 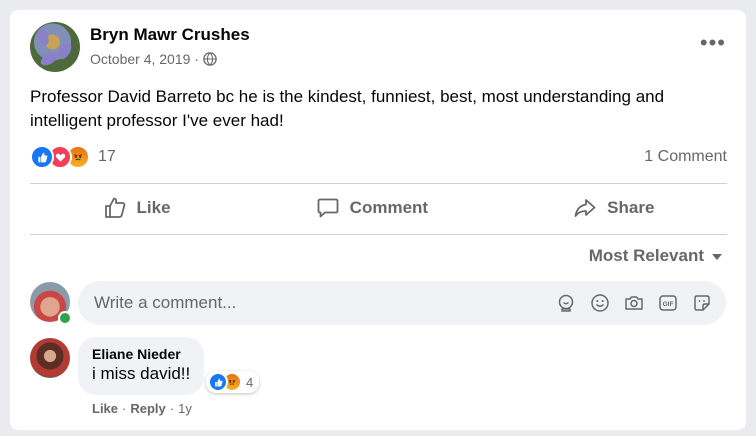 I want to click on commenter-avatar, so click(x=50, y=358).